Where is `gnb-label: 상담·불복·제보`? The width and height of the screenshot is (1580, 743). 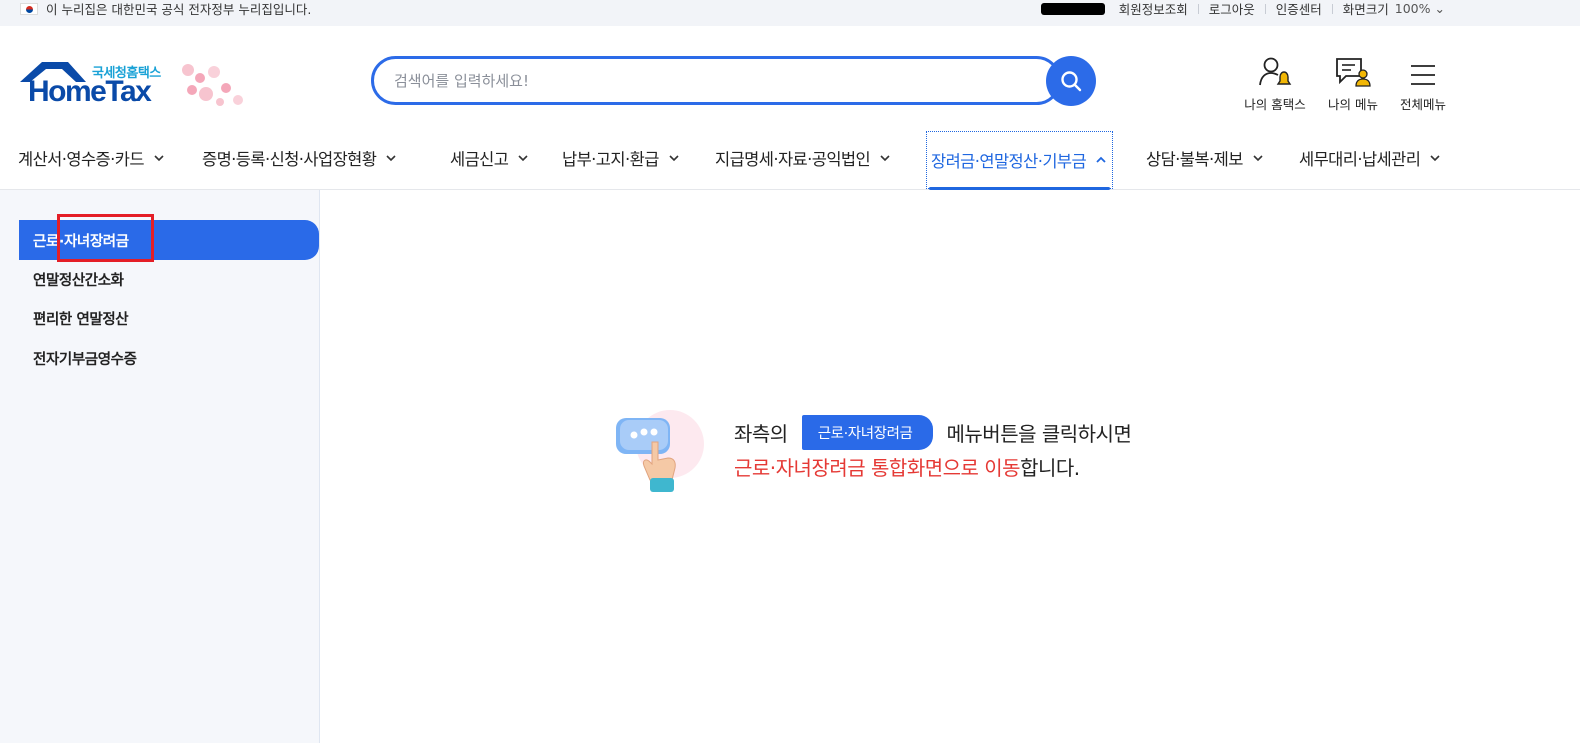
gnb-label: 상담·불복·제보 is located at coordinates (1194, 159).